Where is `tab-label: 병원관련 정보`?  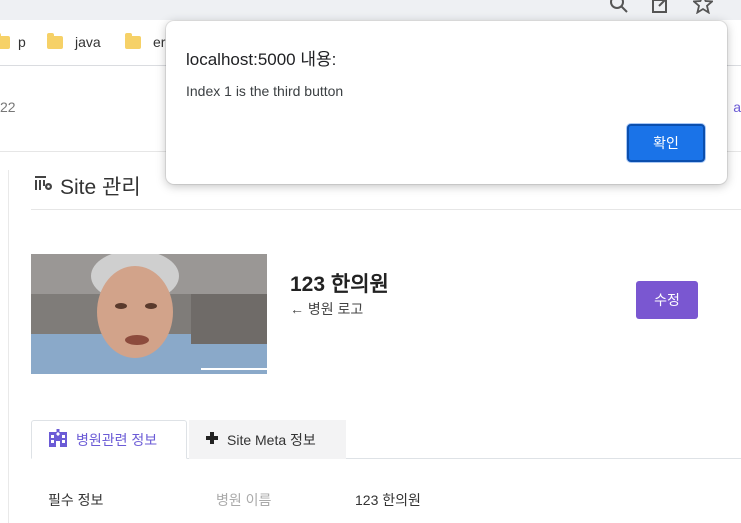 tab-label: 병원관련 정보 is located at coordinates (117, 439).